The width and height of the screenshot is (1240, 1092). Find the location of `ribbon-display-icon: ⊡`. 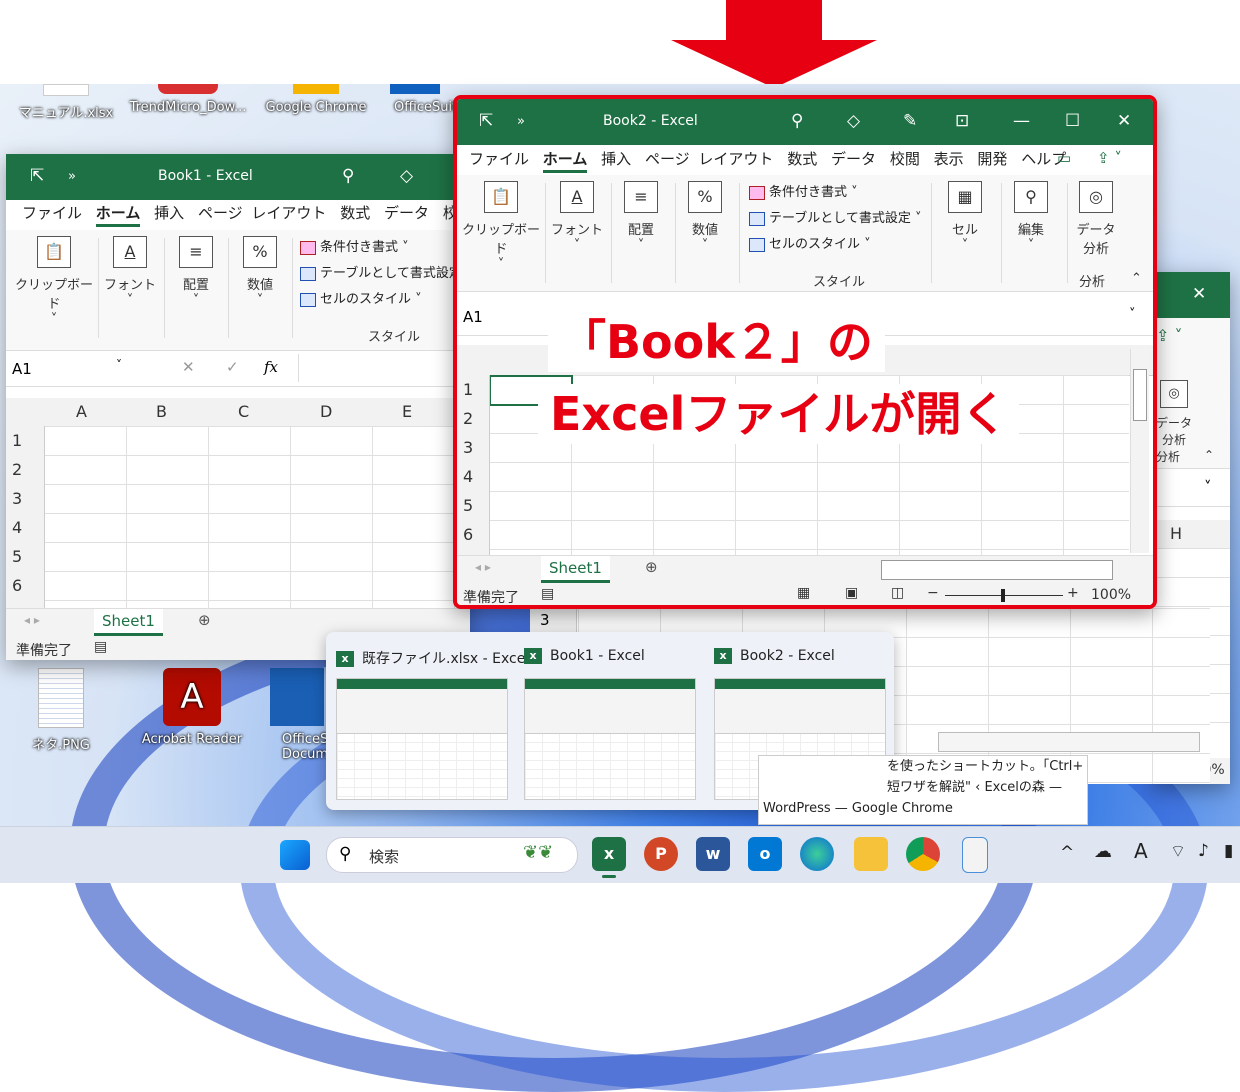

ribbon-display-icon: ⊡ is located at coordinates (962, 121).